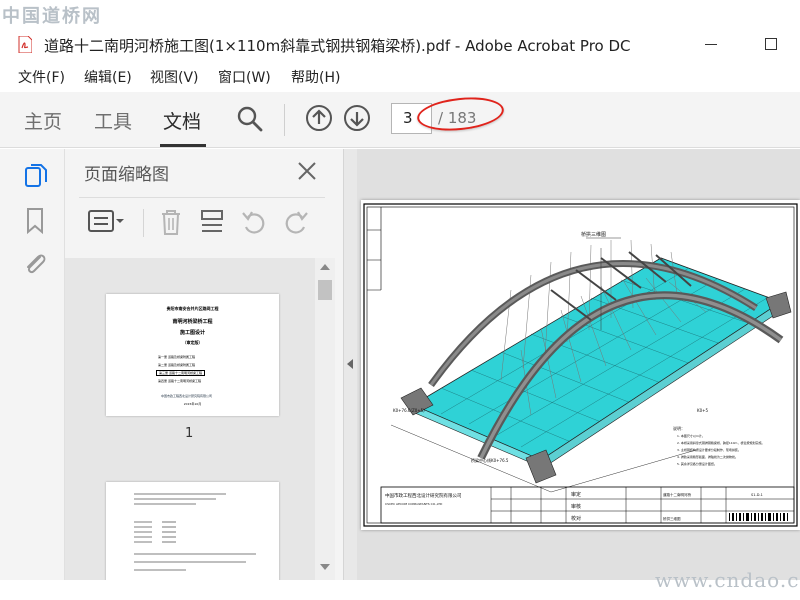 The width and height of the screenshot is (800, 600). What do you see at coordinates (143, 223) in the screenshot?
I see `panel-separator` at bounding box center [143, 223].